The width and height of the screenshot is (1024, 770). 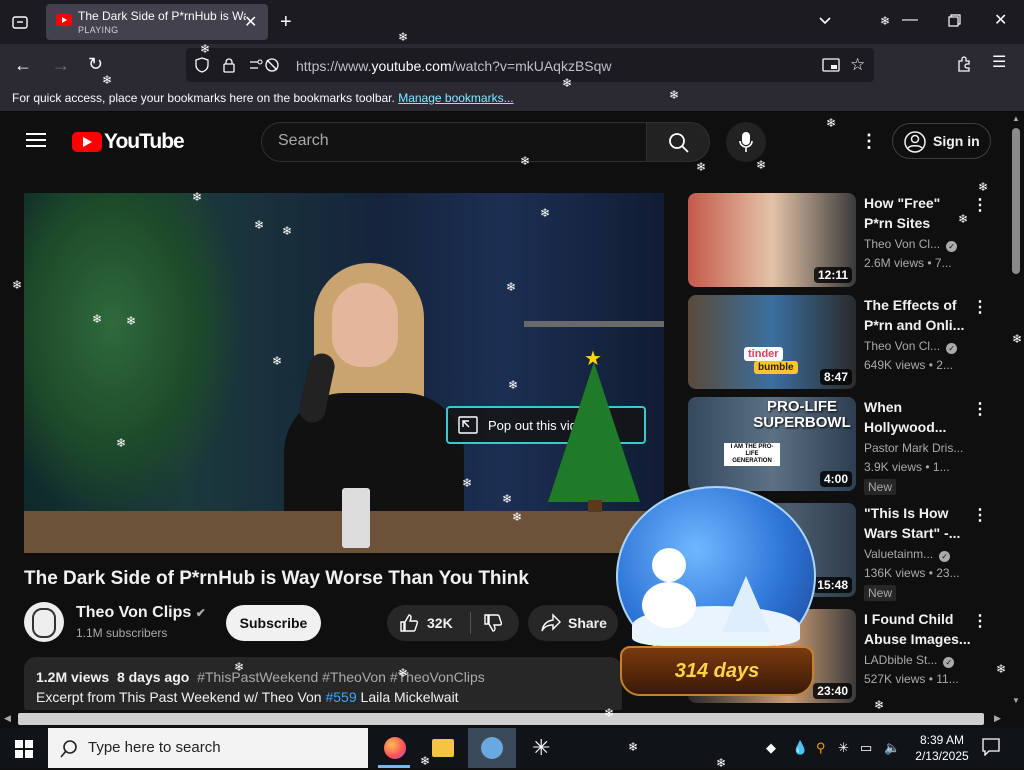 What do you see at coordinates (95, 64) in the screenshot?
I see `reload-icon: ↻` at bounding box center [95, 64].